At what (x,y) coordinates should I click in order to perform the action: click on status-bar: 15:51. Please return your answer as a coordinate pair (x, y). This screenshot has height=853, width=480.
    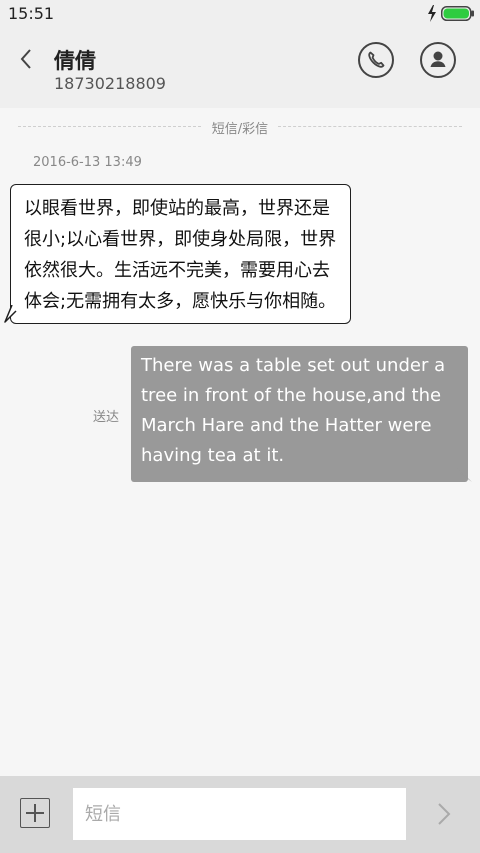
    Looking at the image, I should click on (240, 14).